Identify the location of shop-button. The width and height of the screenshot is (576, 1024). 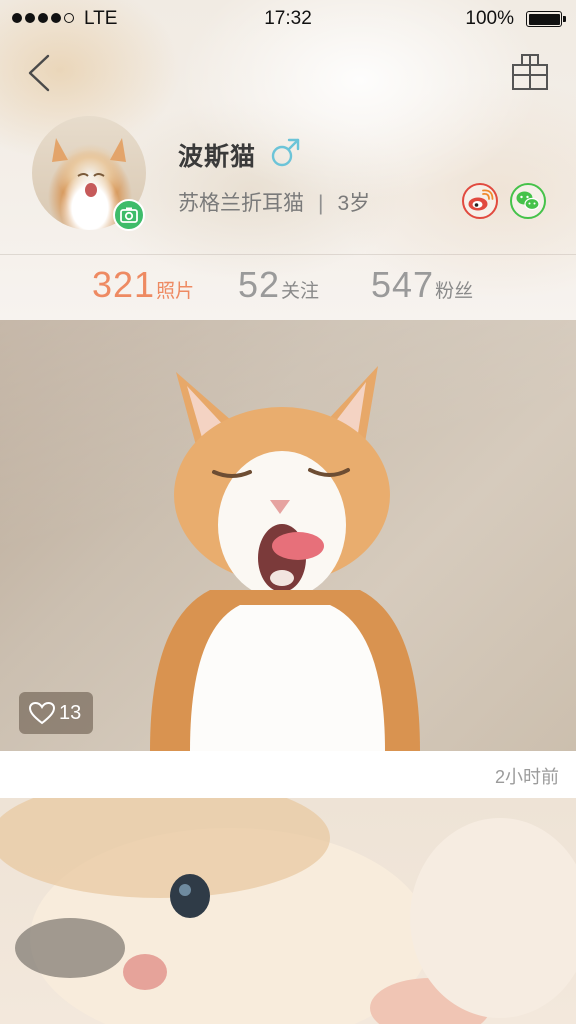
(530, 71).